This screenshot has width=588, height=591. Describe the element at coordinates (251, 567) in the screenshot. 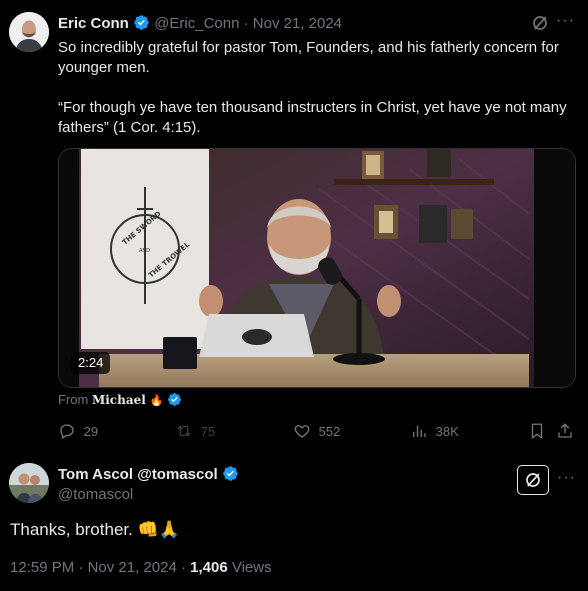

I see `reply-views-label: Views` at that location.